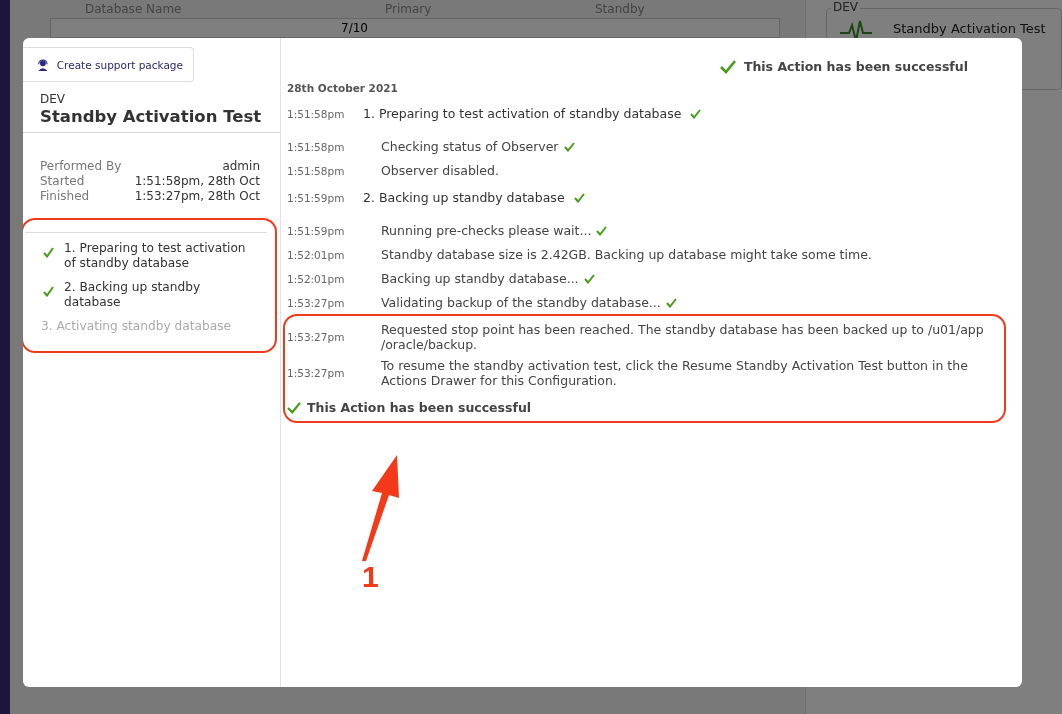 This screenshot has width=1062, height=714. What do you see at coordinates (108, 64) in the screenshot?
I see `create-support-package-button: Create support package` at bounding box center [108, 64].